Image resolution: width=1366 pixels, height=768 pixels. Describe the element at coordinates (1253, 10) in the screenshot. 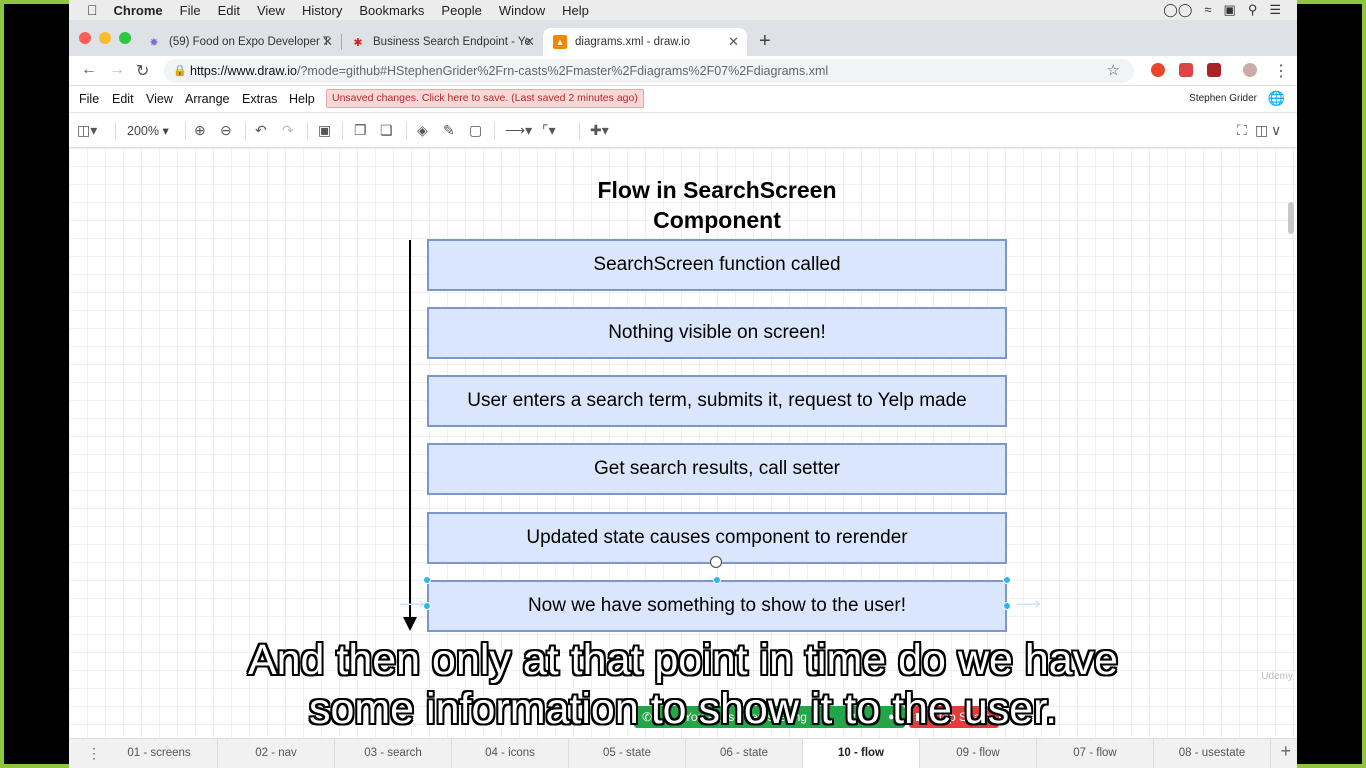

I see `search-icon: ⚲` at that location.